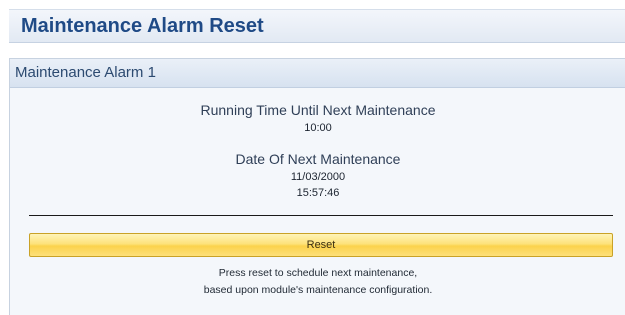 This screenshot has width=625, height=315. Describe the element at coordinates (318, 110) in the screenshot. I see `running-time-label: Running Time Until Next Maintenance` at that location.